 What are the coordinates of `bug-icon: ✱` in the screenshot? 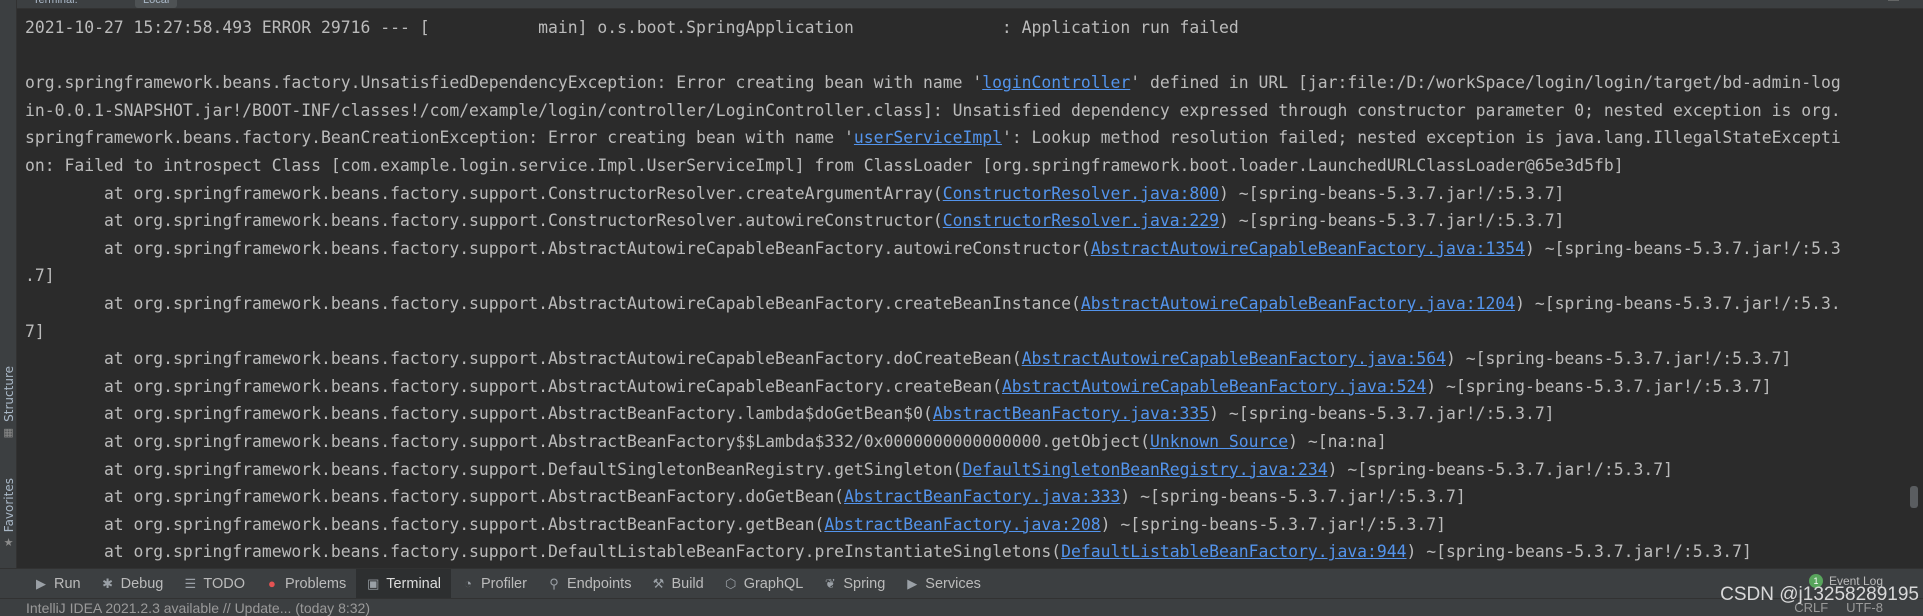 It's located at (108, 583).